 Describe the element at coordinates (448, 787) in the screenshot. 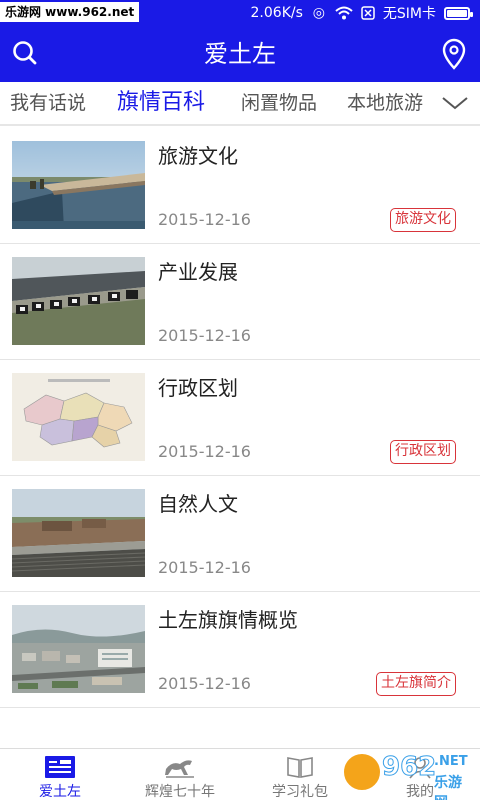

I see `watermark-site-name: 乐游网` at that location.